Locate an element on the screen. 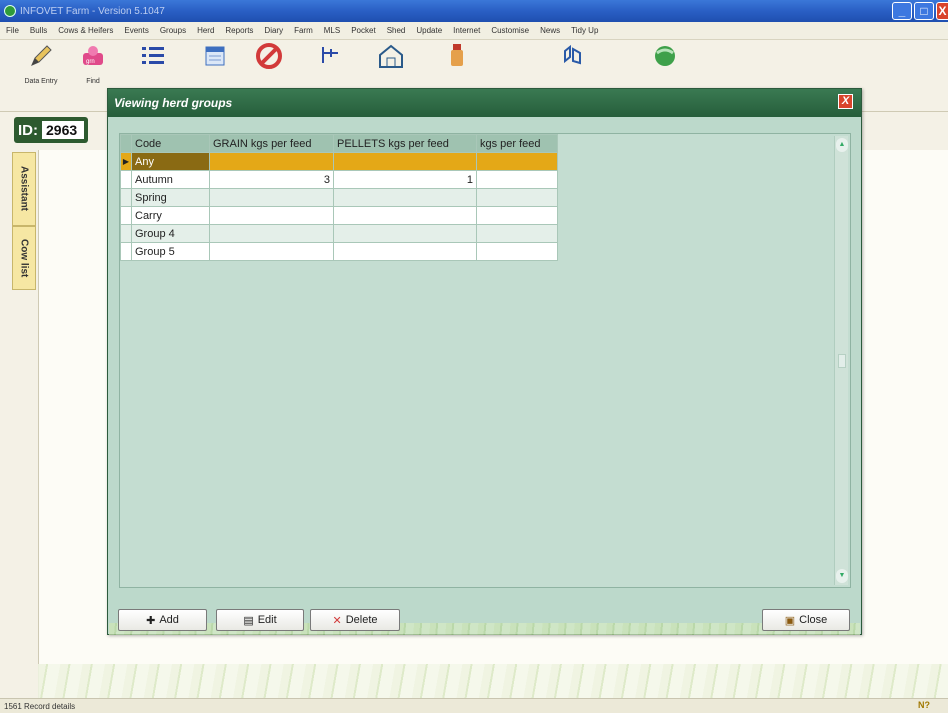 The width and height of the screenshot is (948, 713). cow-icon: grn is located at coordinates (93, 56).